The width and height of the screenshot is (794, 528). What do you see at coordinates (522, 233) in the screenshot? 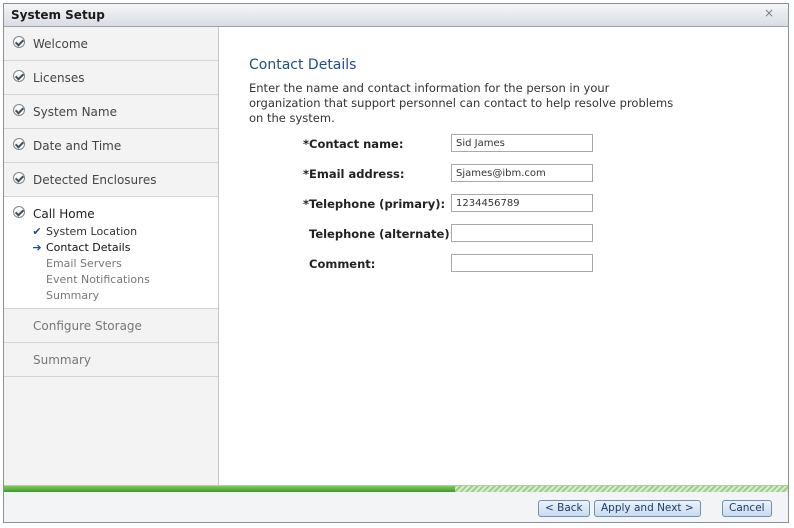
I see `telephone-alternate-field` at bounding box center [522, 233].